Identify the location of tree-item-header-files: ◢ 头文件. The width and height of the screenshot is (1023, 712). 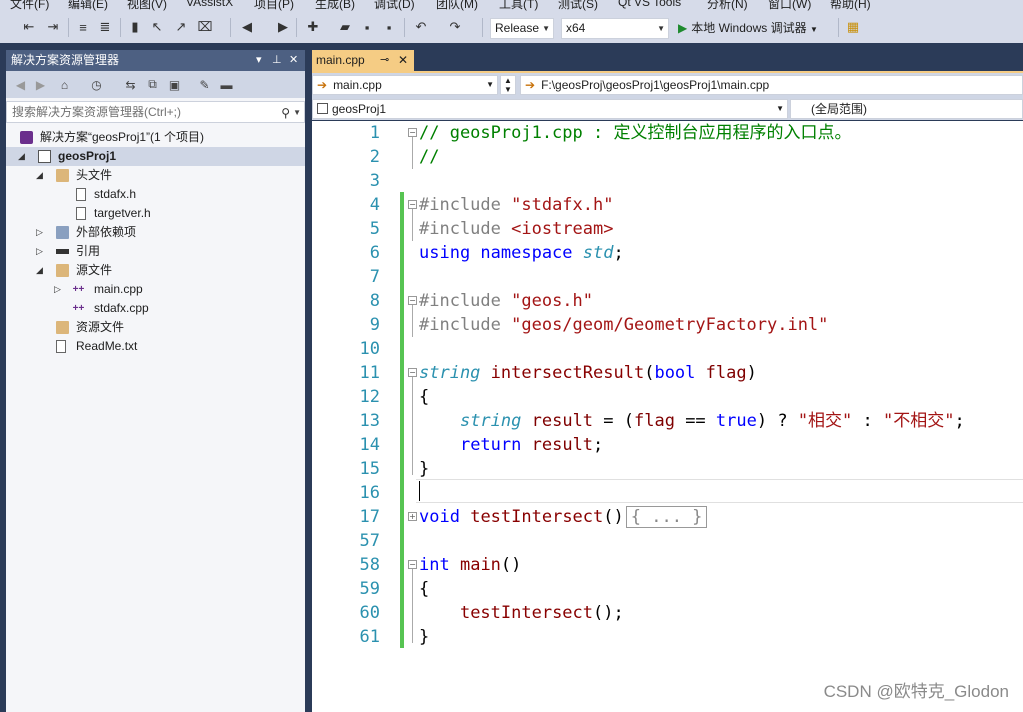
(155, 175).